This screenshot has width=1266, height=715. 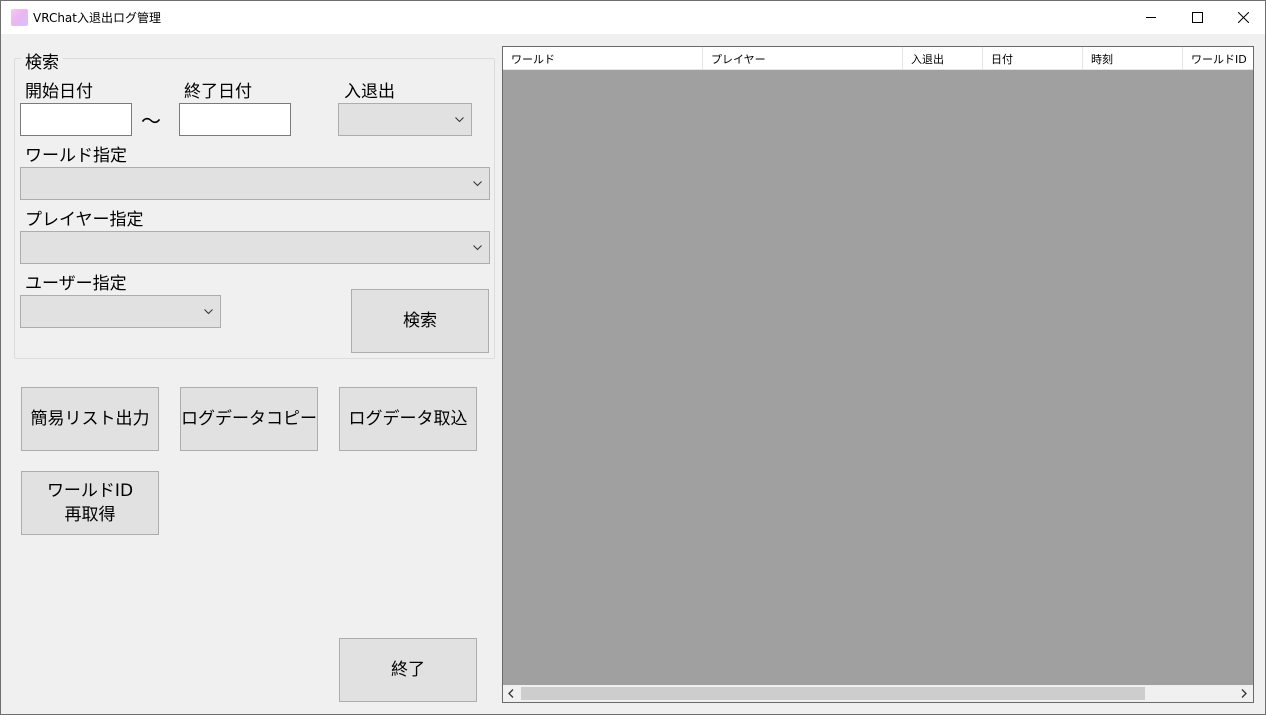 What do you see at coordinates (249, 419) in the screenshot?
I see `log-copy-button: ログデータコピー` at bounding box center [249, 419].